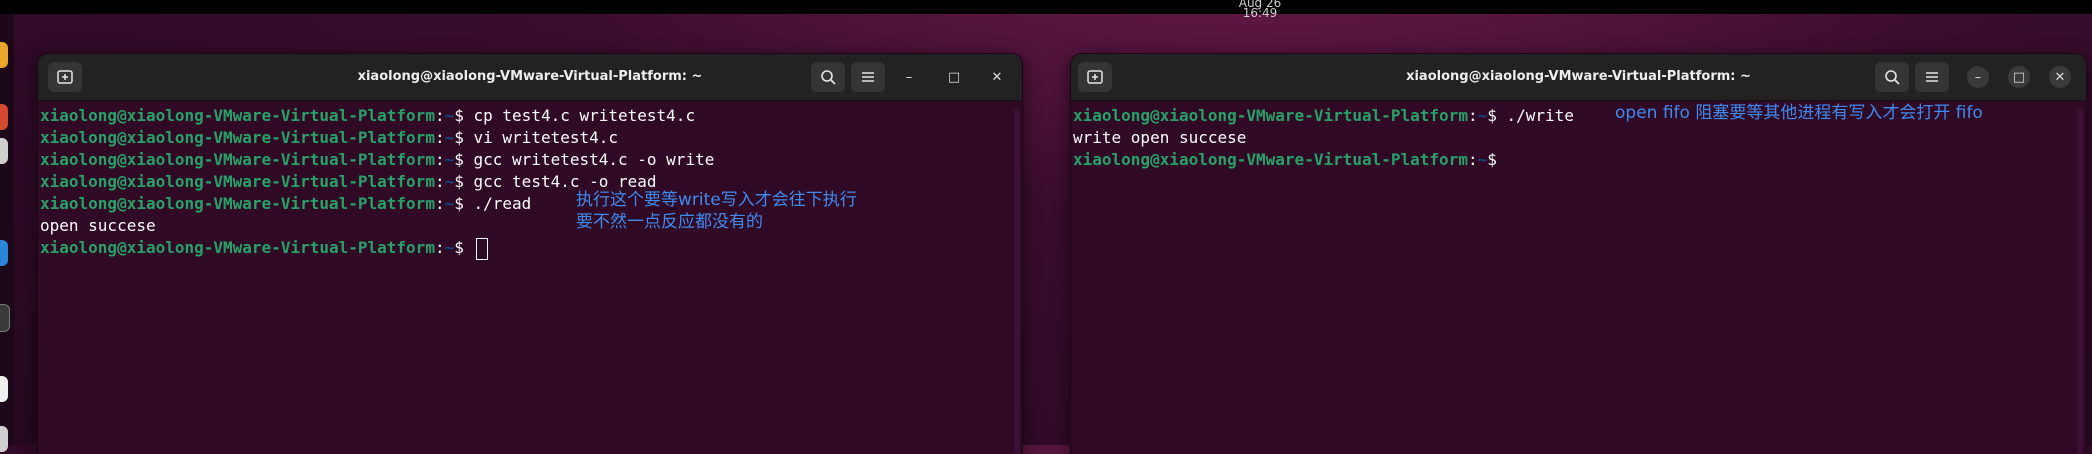 This screenshot has height=454, width=2092. I want to click on dock-terminal-icon, so click(5, 318).